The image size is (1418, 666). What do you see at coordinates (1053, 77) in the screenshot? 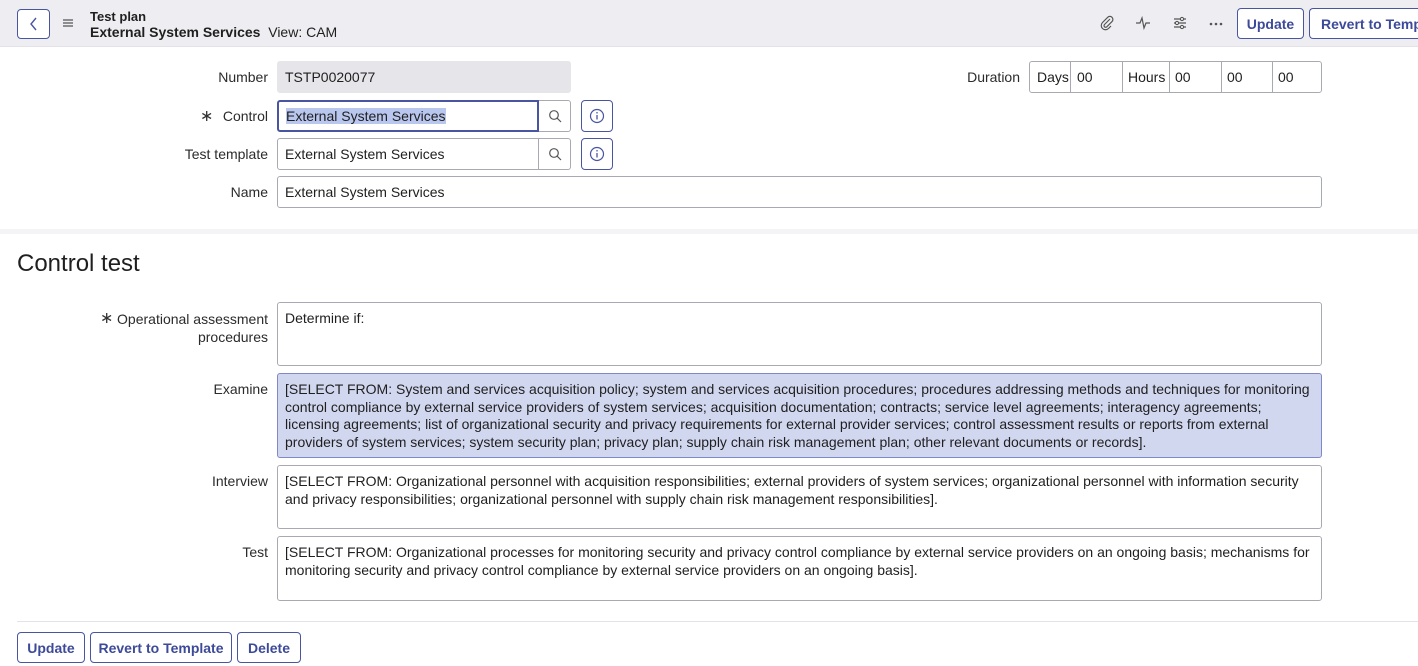
I see `days-label: Days` at bounding box center [1053, 77].